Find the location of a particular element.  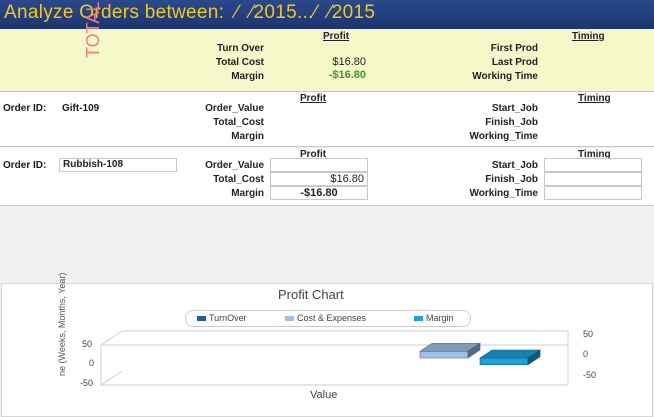

order2-working-time-label: Working_Time is located at coordinates (503, 193).